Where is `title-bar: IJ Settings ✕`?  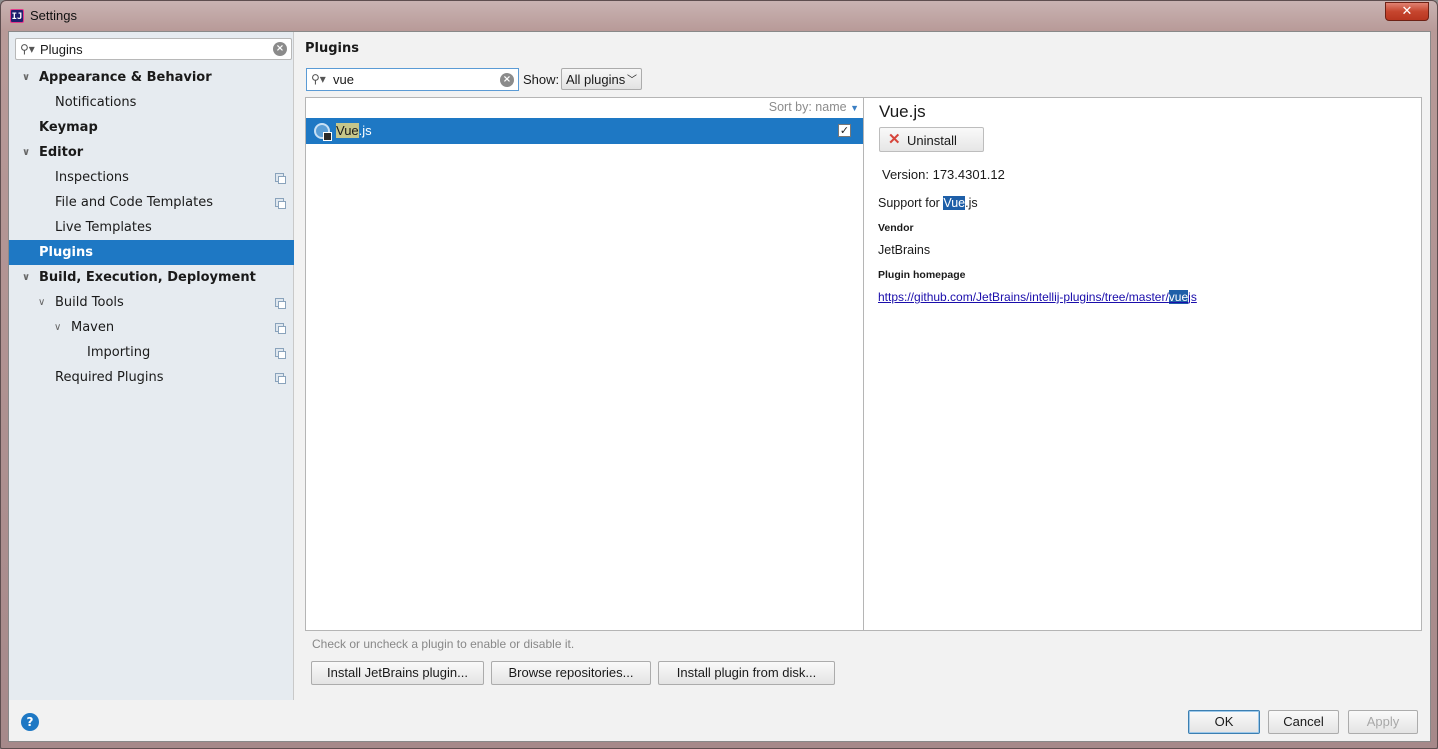
title-bar: IJ Settings ✕ is located at coordinates (719, 16).